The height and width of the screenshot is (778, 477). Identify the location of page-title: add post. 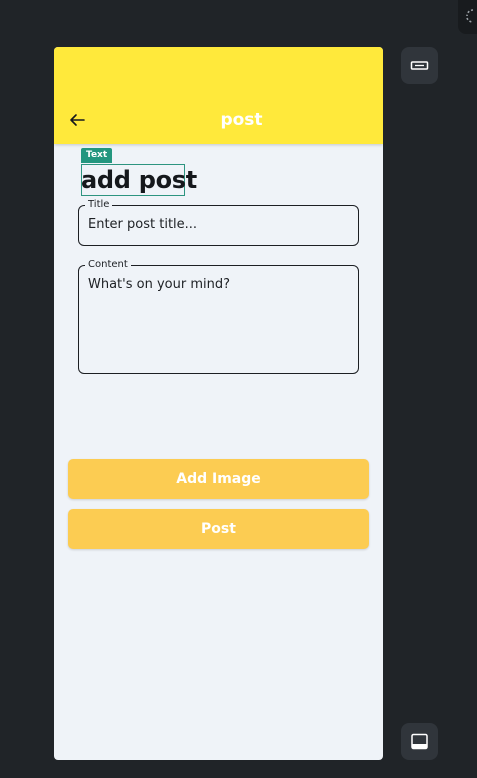
(139, 180).